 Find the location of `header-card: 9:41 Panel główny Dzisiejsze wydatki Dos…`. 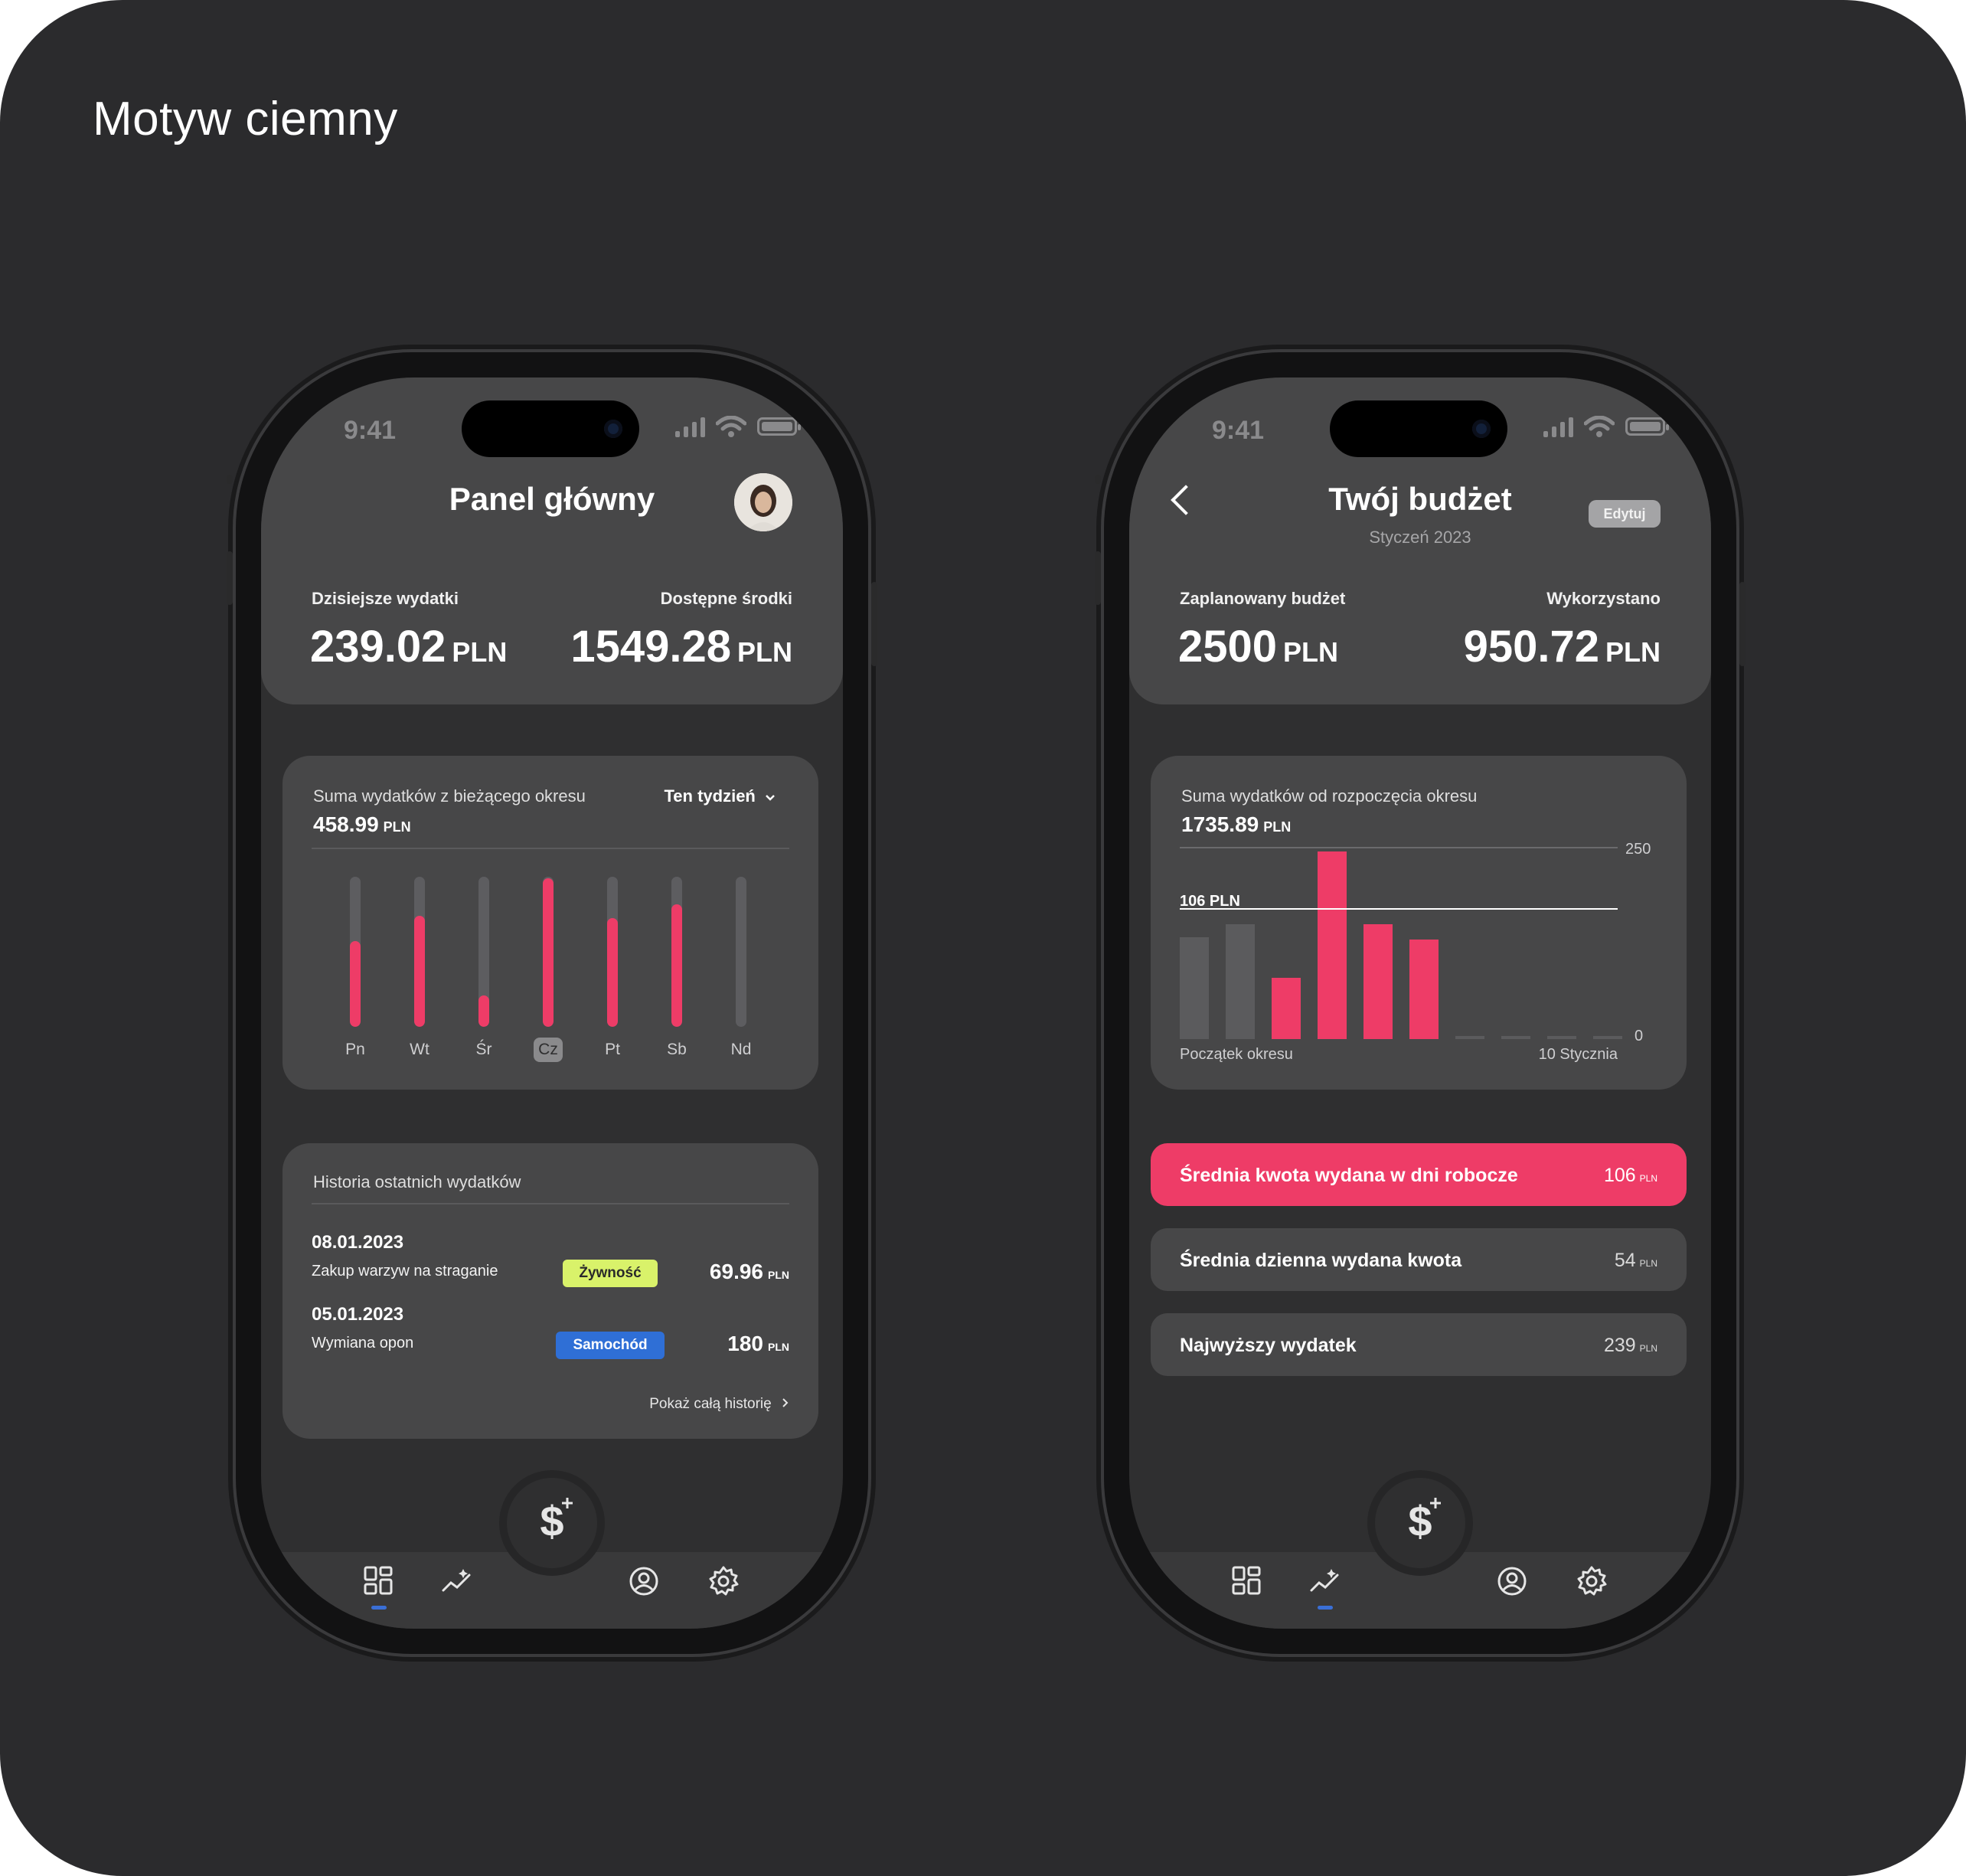

header-card: 9:41 Panel główny Dzisiejsze wydatki Dos… is located at coordinates (552, 540).